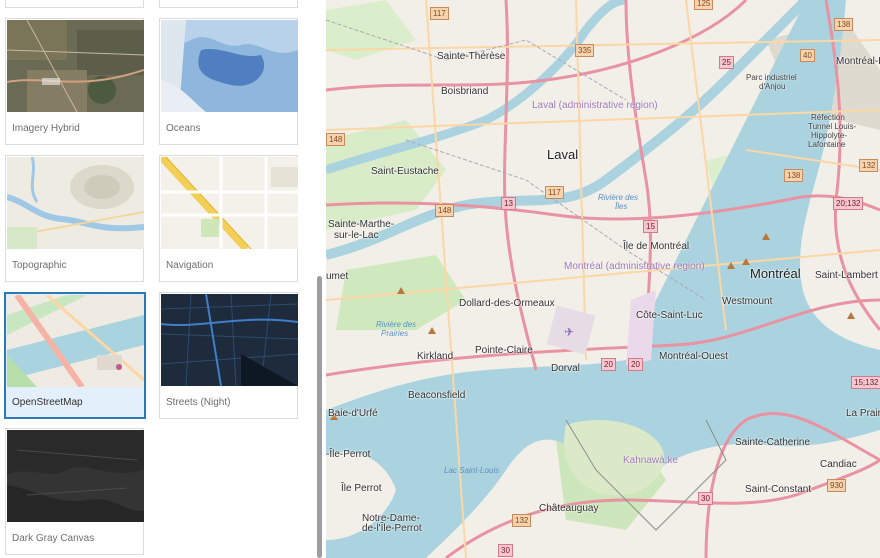 The width and height of the screenshot is (880, 558). Describe the element at coordinates (807, 55) in the screenshot. I see `route-shield: 40` at that location.